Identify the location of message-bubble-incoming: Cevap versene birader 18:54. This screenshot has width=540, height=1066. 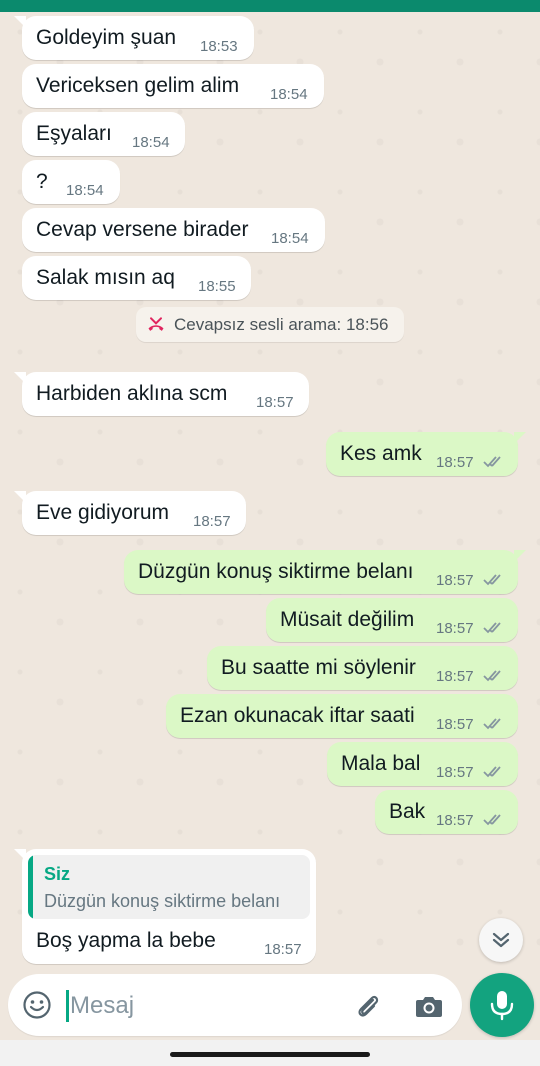
(173, 230).